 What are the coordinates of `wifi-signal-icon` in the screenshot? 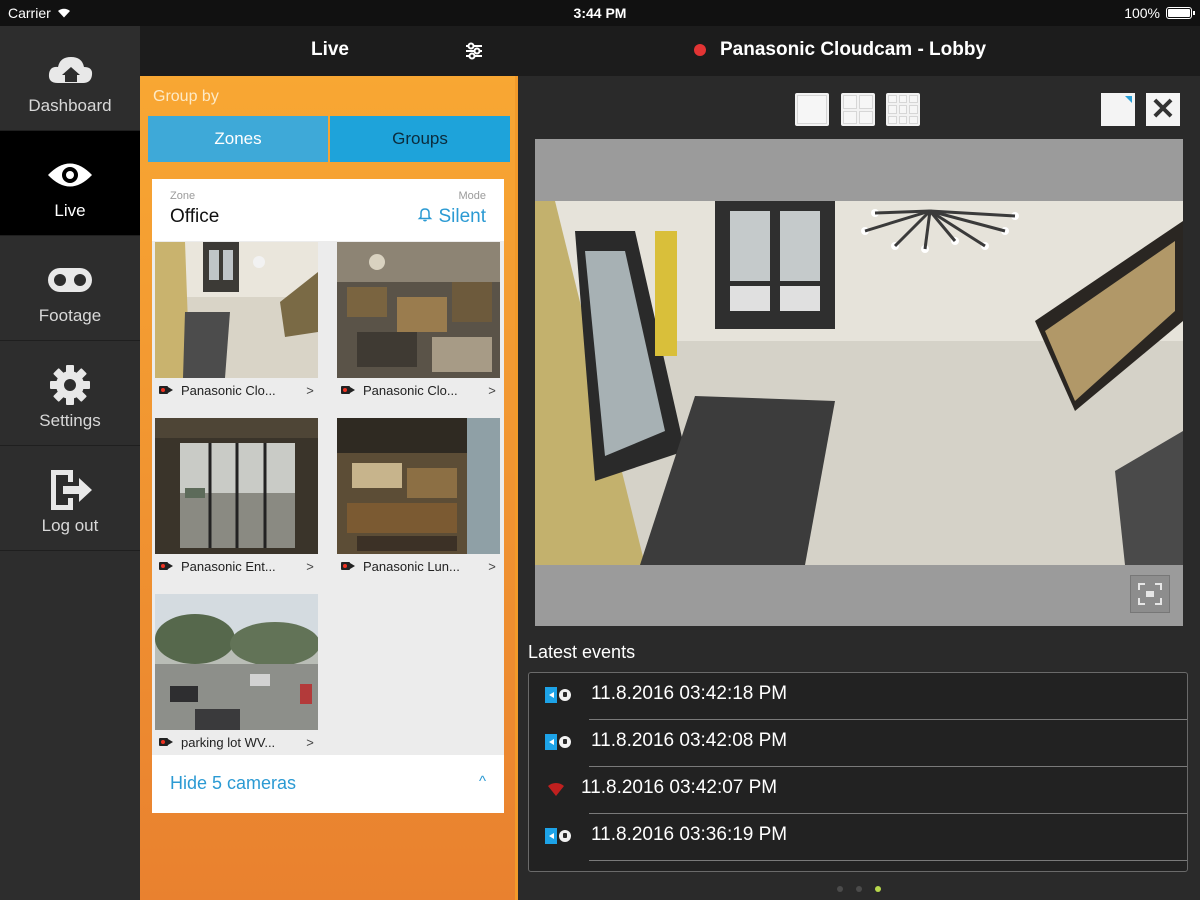 It's located at (560, 789).